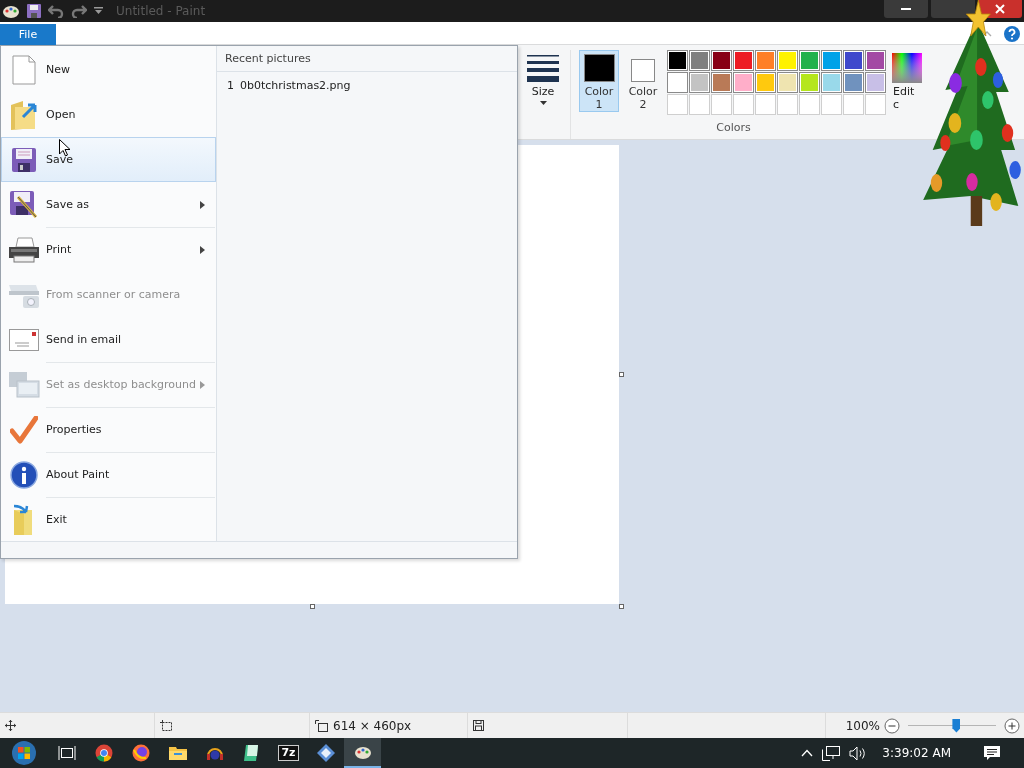 The height and width of the screenshot is (768, 1024). Describe the element at coordinates (24, 474) in the screenshot. I see `info-icon` at that location.